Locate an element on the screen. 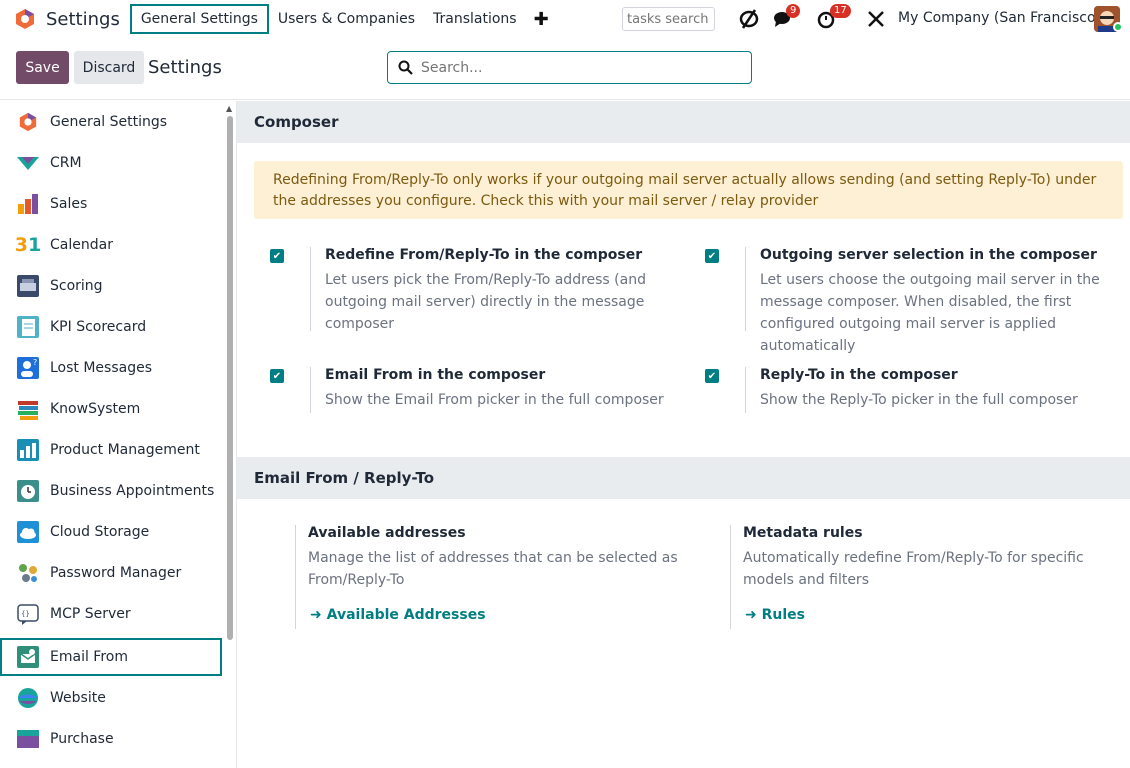 Image resolution: width=1130 pixels, height=768 pixels. sidebar-item-business-appointments: Business Appointments is located at coordinates (111, 491).